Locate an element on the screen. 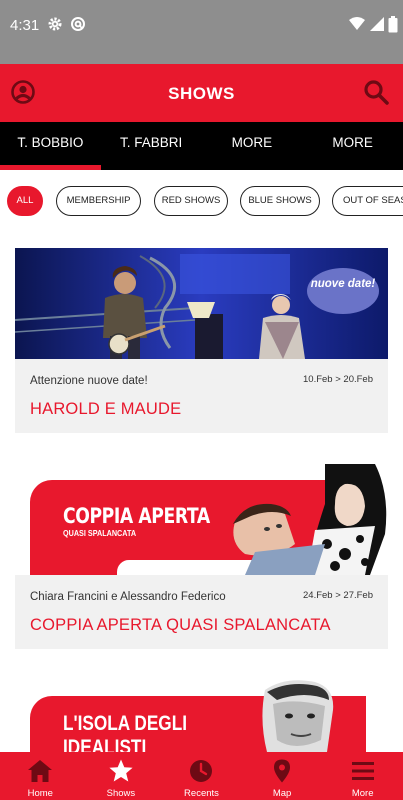 This screenshot has height=800, width=403. search-button is located at coordinates (377, 93).